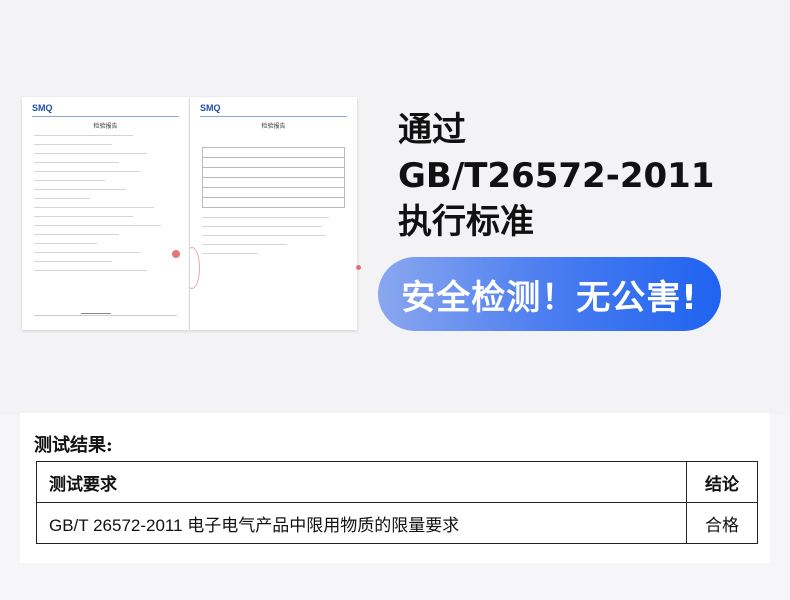 The width and height of the screenshot is (790, 600). What do you see at coordinates (722, 523) in the screenshot?
I see `row-conclusion: 合格` at bounding box center [722, 523].